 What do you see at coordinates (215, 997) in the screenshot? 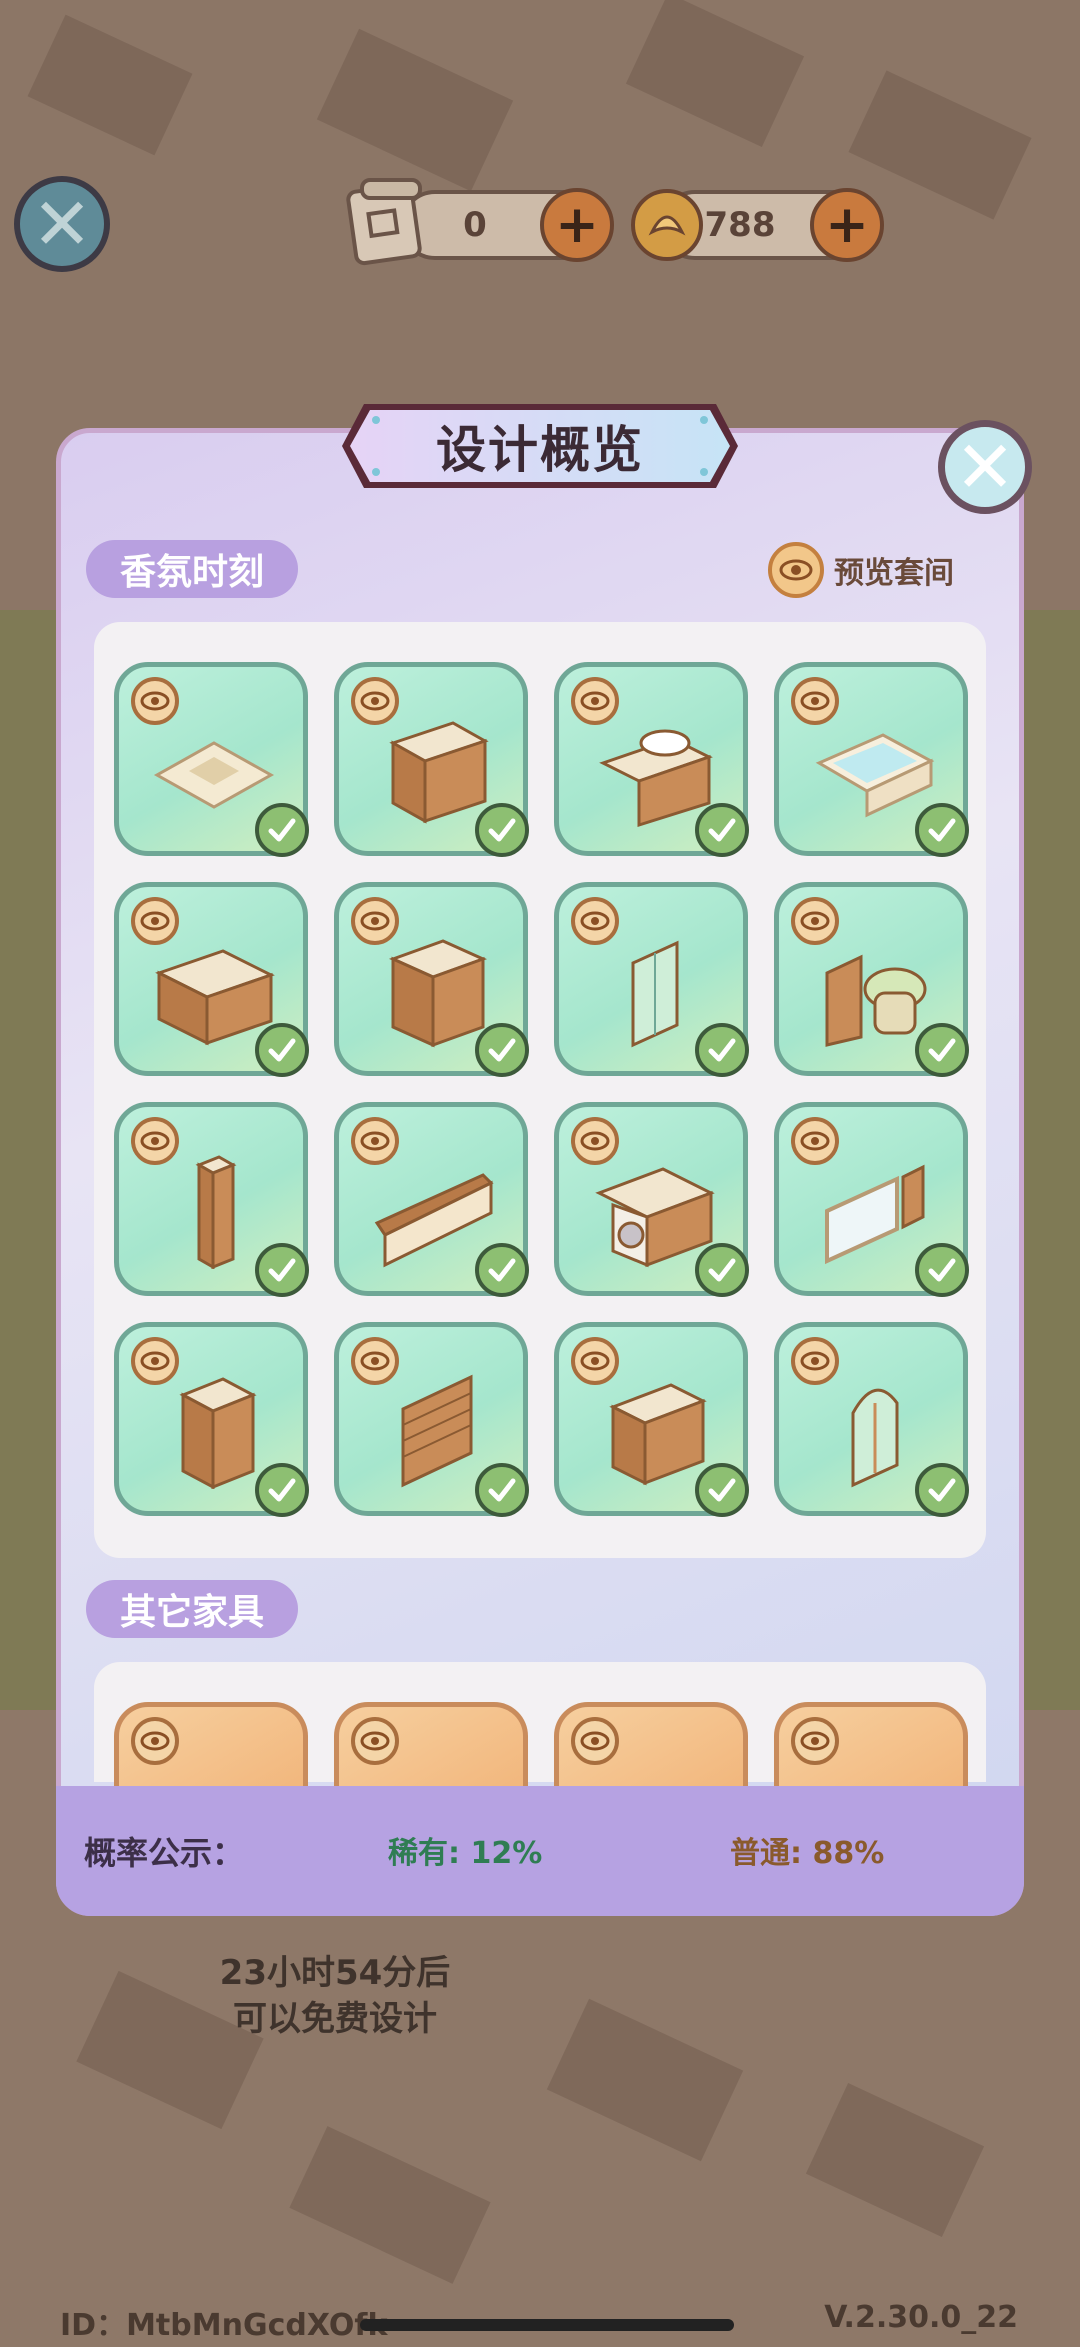
I see `low-cabinet-icon` at bounding box center [215, 997].